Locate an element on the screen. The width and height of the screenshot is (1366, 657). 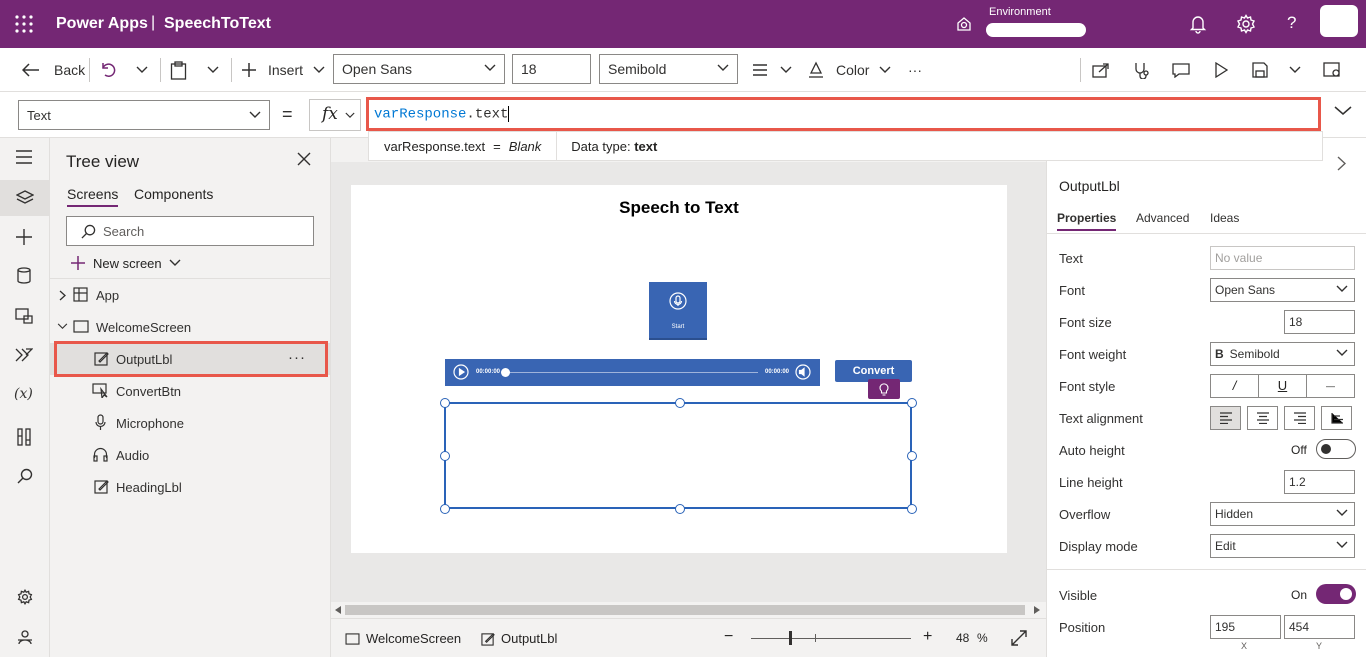
expand-formula-icon is located at coordinates (1343, 111).